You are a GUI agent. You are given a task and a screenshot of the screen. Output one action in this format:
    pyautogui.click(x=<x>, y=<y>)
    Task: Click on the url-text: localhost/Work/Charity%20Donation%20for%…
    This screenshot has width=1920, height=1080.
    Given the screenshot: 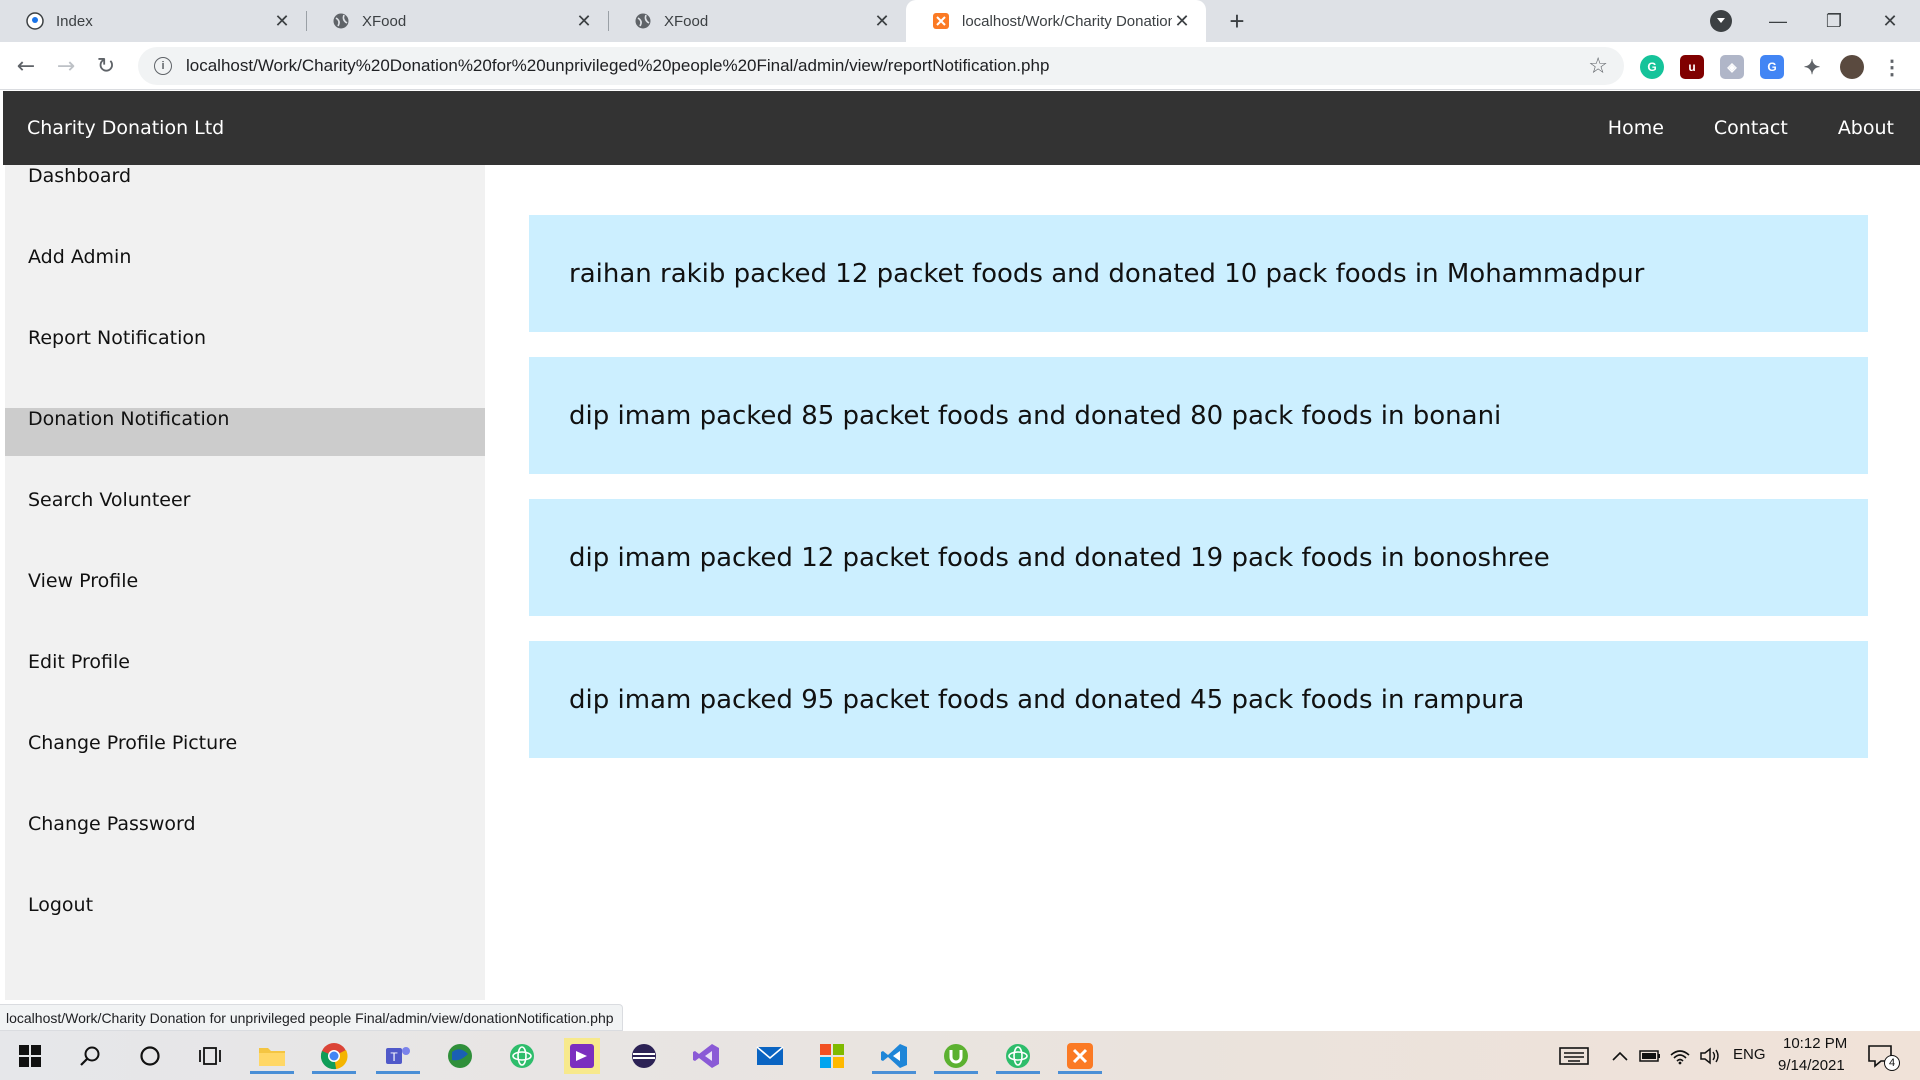 What is the action you would take?
    pyautogui.click(x=887, y=66)
    